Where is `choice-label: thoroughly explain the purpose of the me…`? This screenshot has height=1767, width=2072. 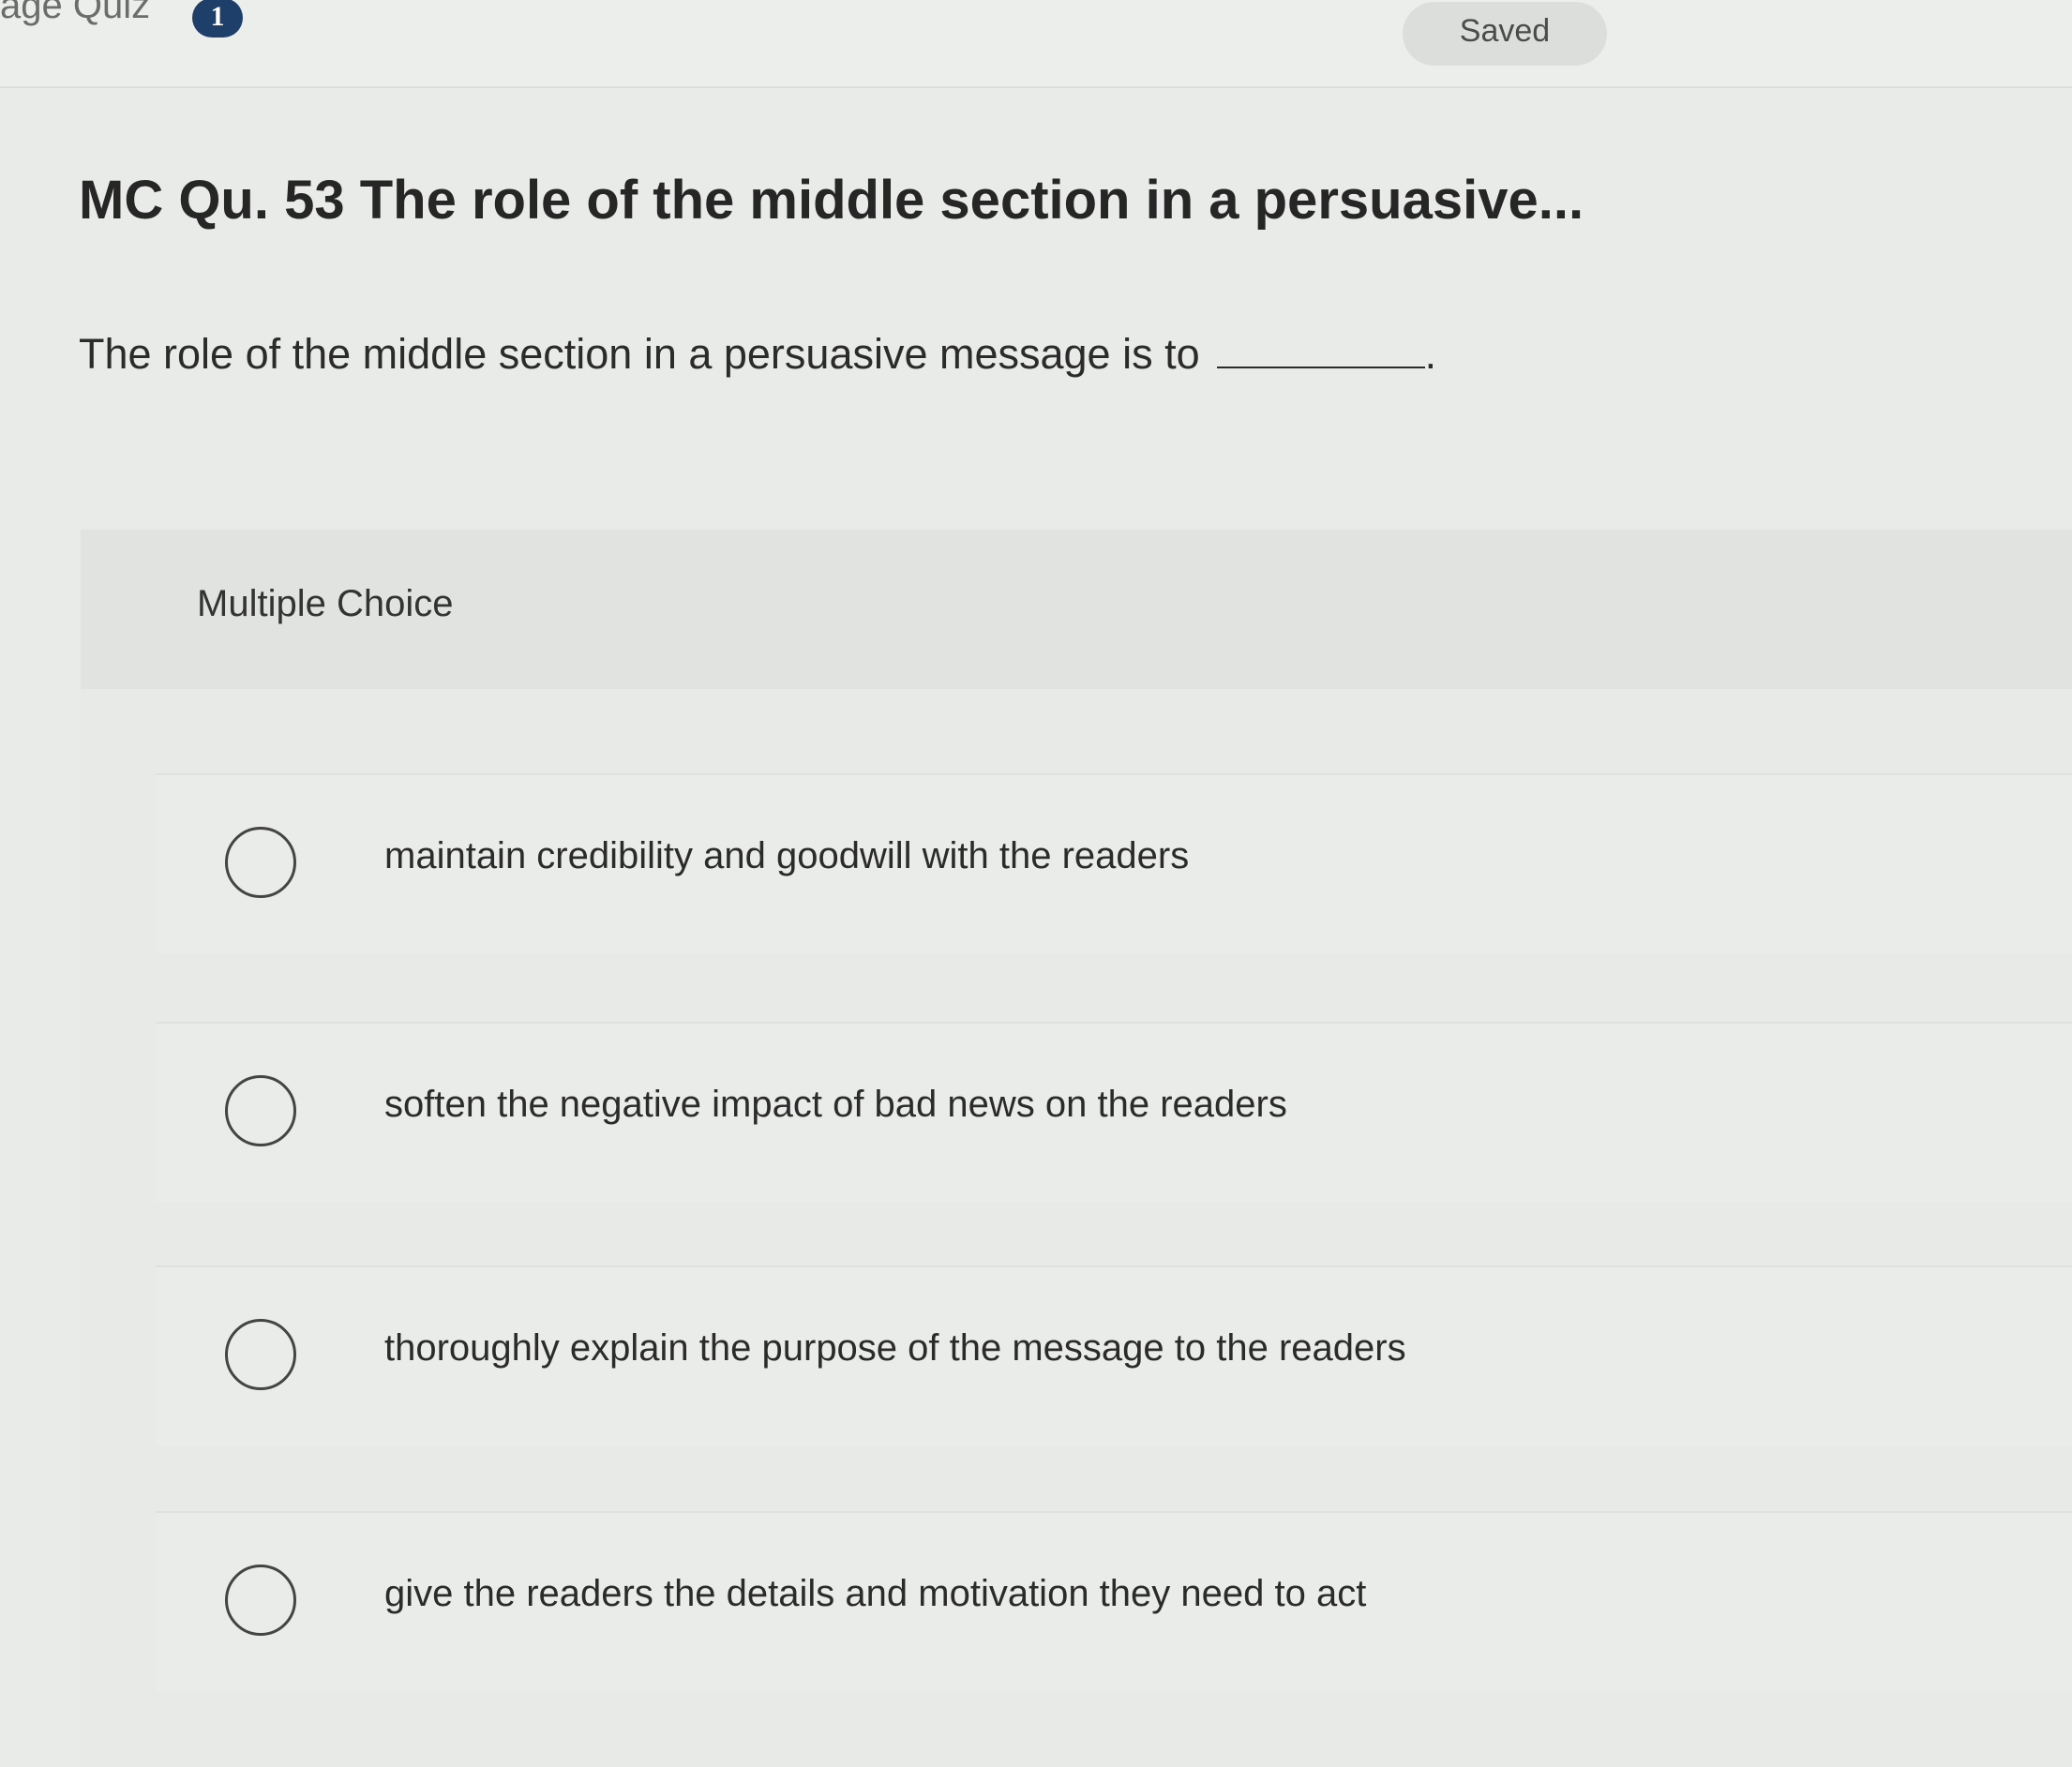
choice-label: thoroughly explain the purpose of the me… is located at coordinates (895, 1348).